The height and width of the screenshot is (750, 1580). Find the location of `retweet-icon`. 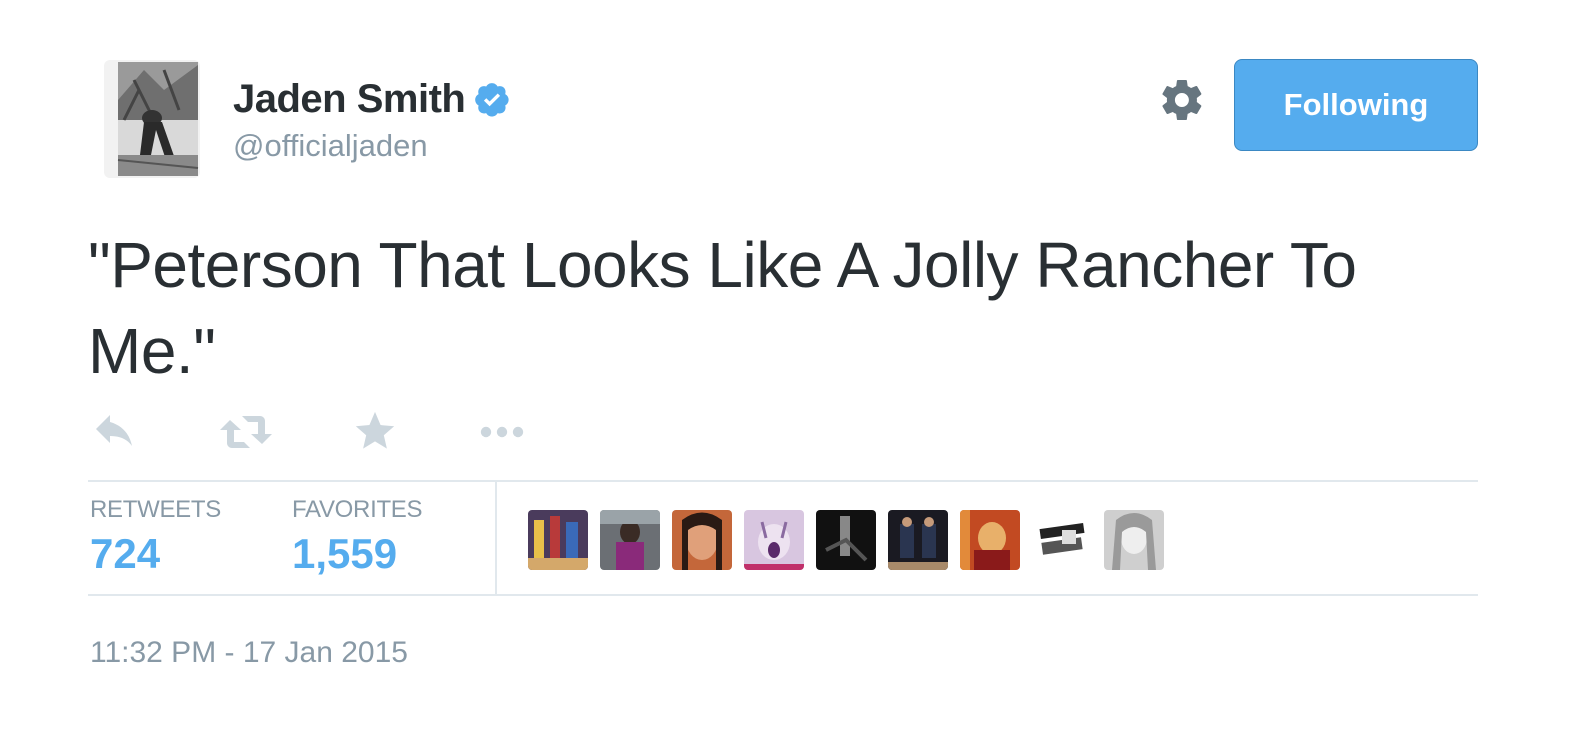

retweet-icon is located at coordinates (245, 432).